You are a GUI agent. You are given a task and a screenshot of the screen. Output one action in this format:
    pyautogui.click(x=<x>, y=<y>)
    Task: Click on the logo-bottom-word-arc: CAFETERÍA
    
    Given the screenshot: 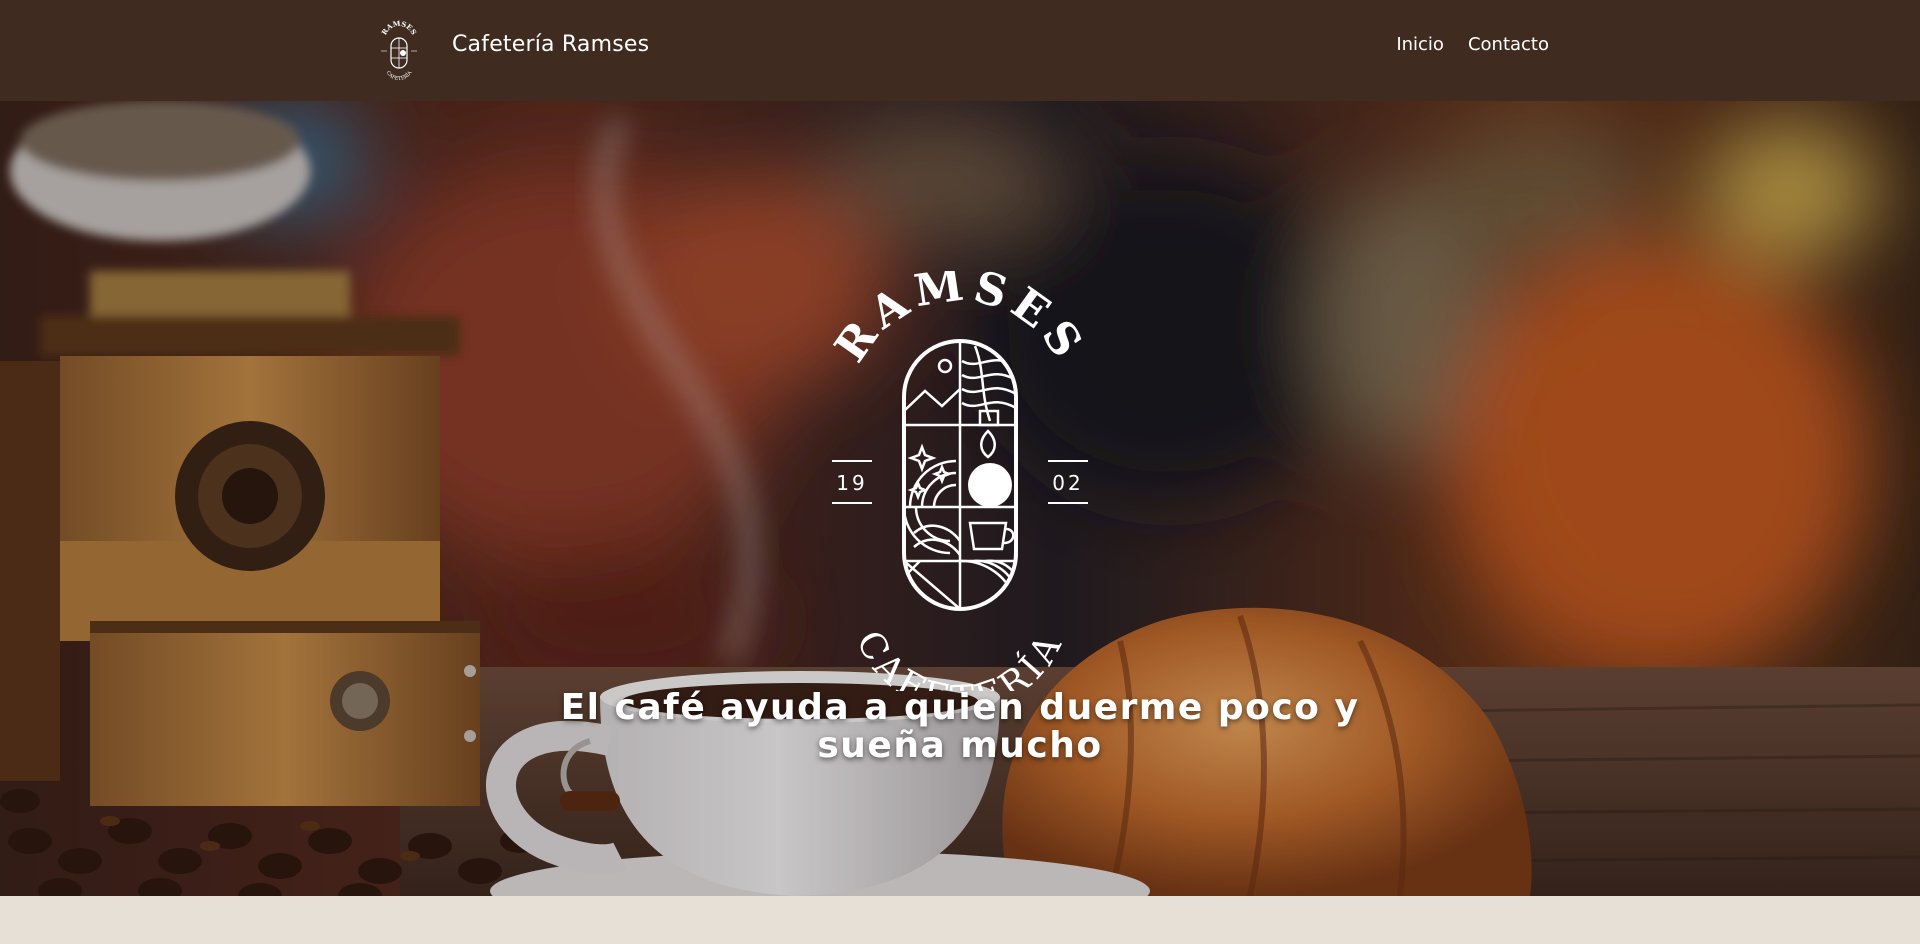 What is the action you would take?
    pyautogui.click(x=957, y=657)
    